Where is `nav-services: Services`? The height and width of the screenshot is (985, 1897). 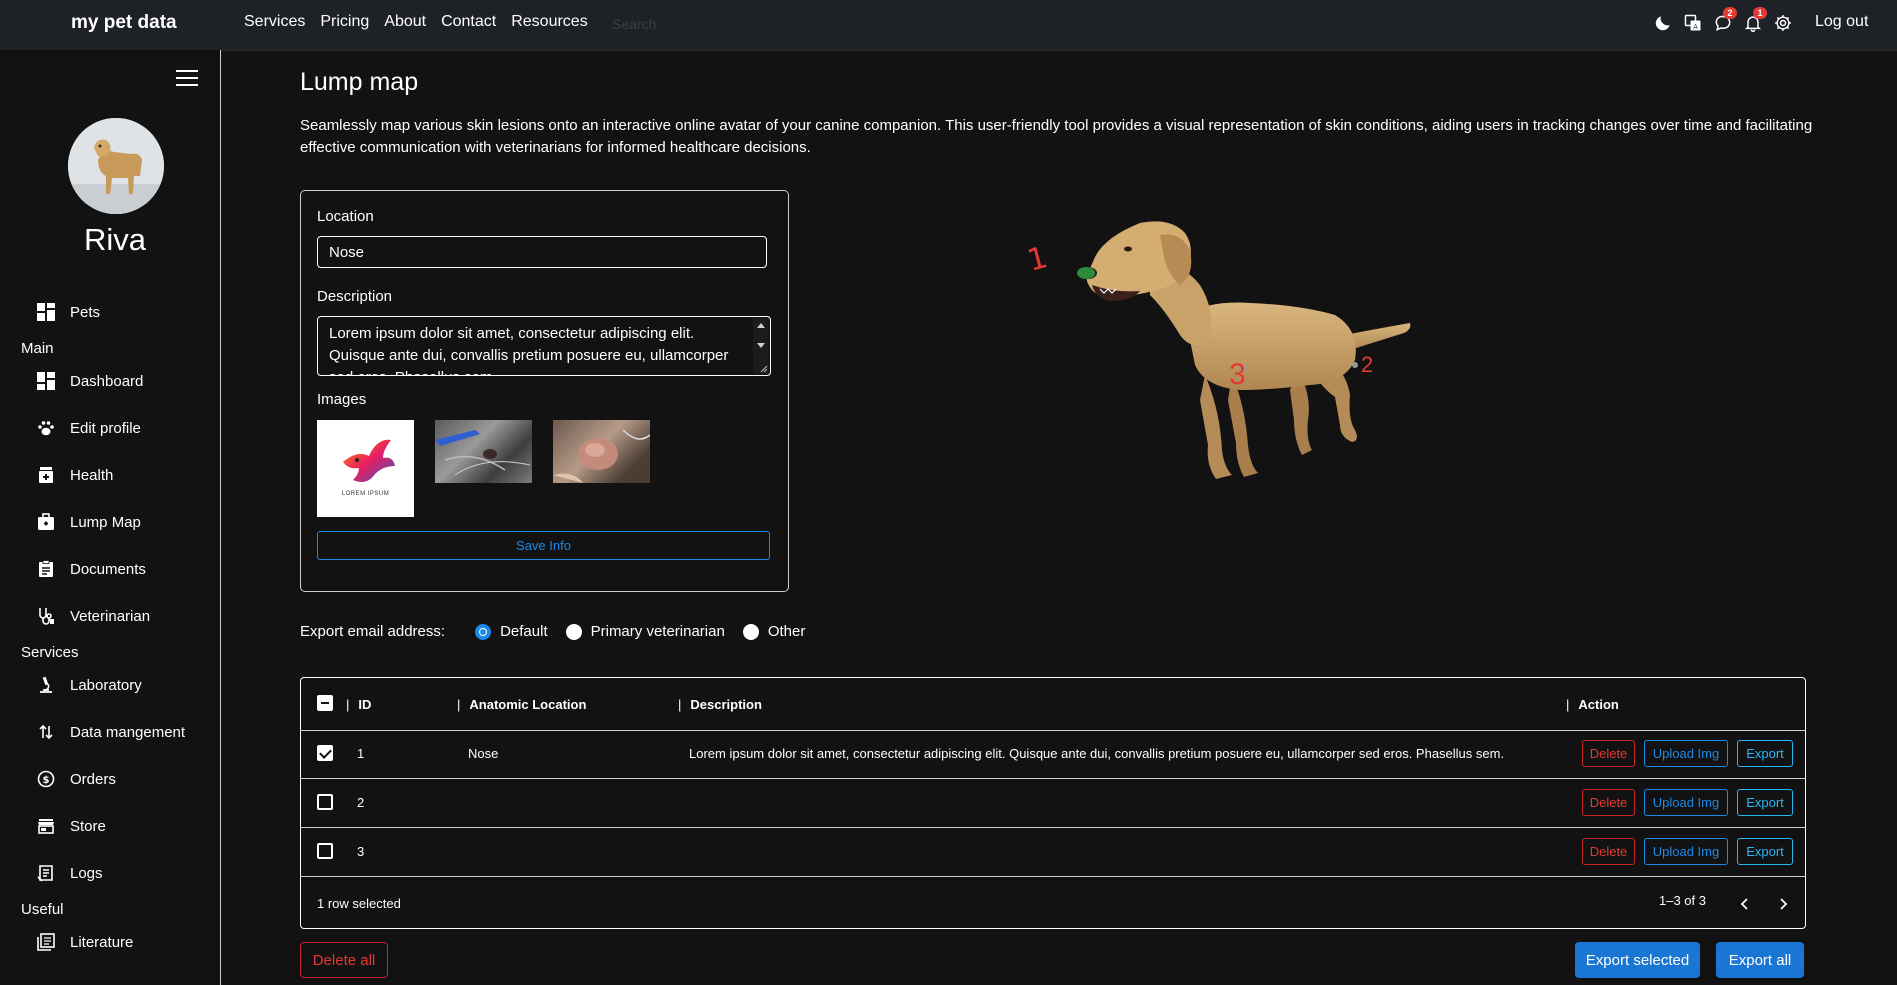 nav-services: Services is located at coordinates (274, 22).